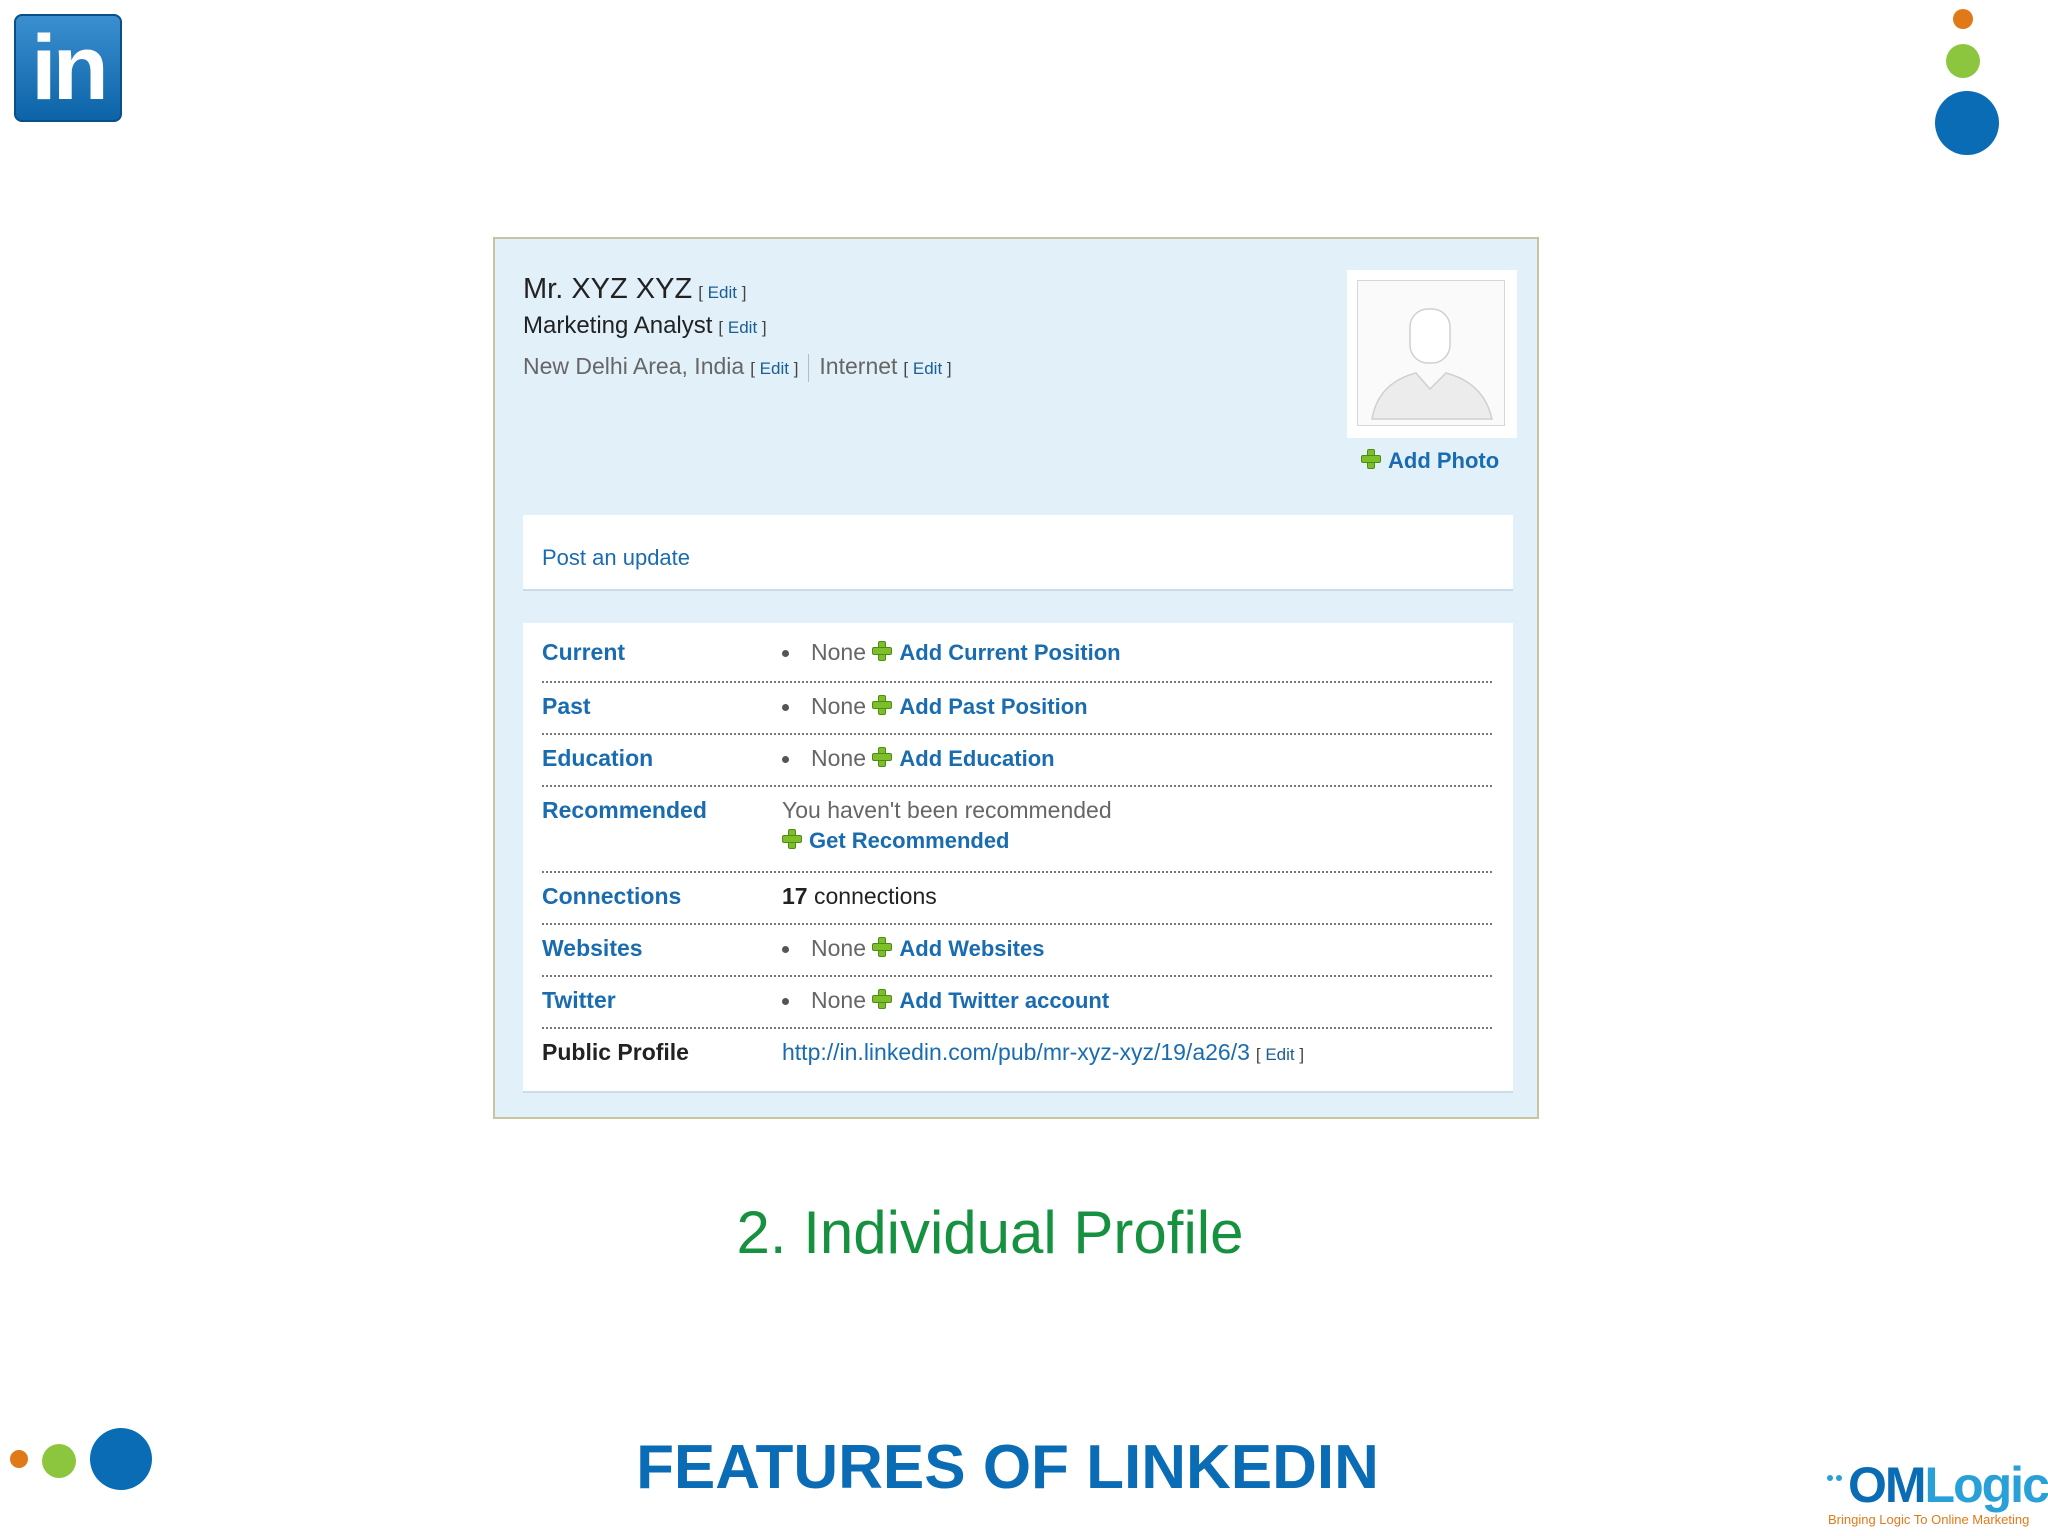 The image size is (2048, 1536). I want to click on row-value-current: None Add Current Position, so click(951, 652).